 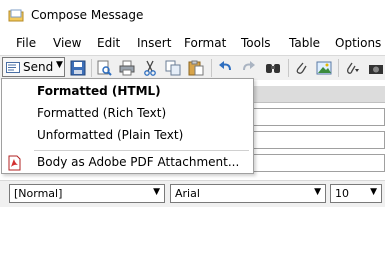 I want to click on undo-icon, so click(x=226, y=68).